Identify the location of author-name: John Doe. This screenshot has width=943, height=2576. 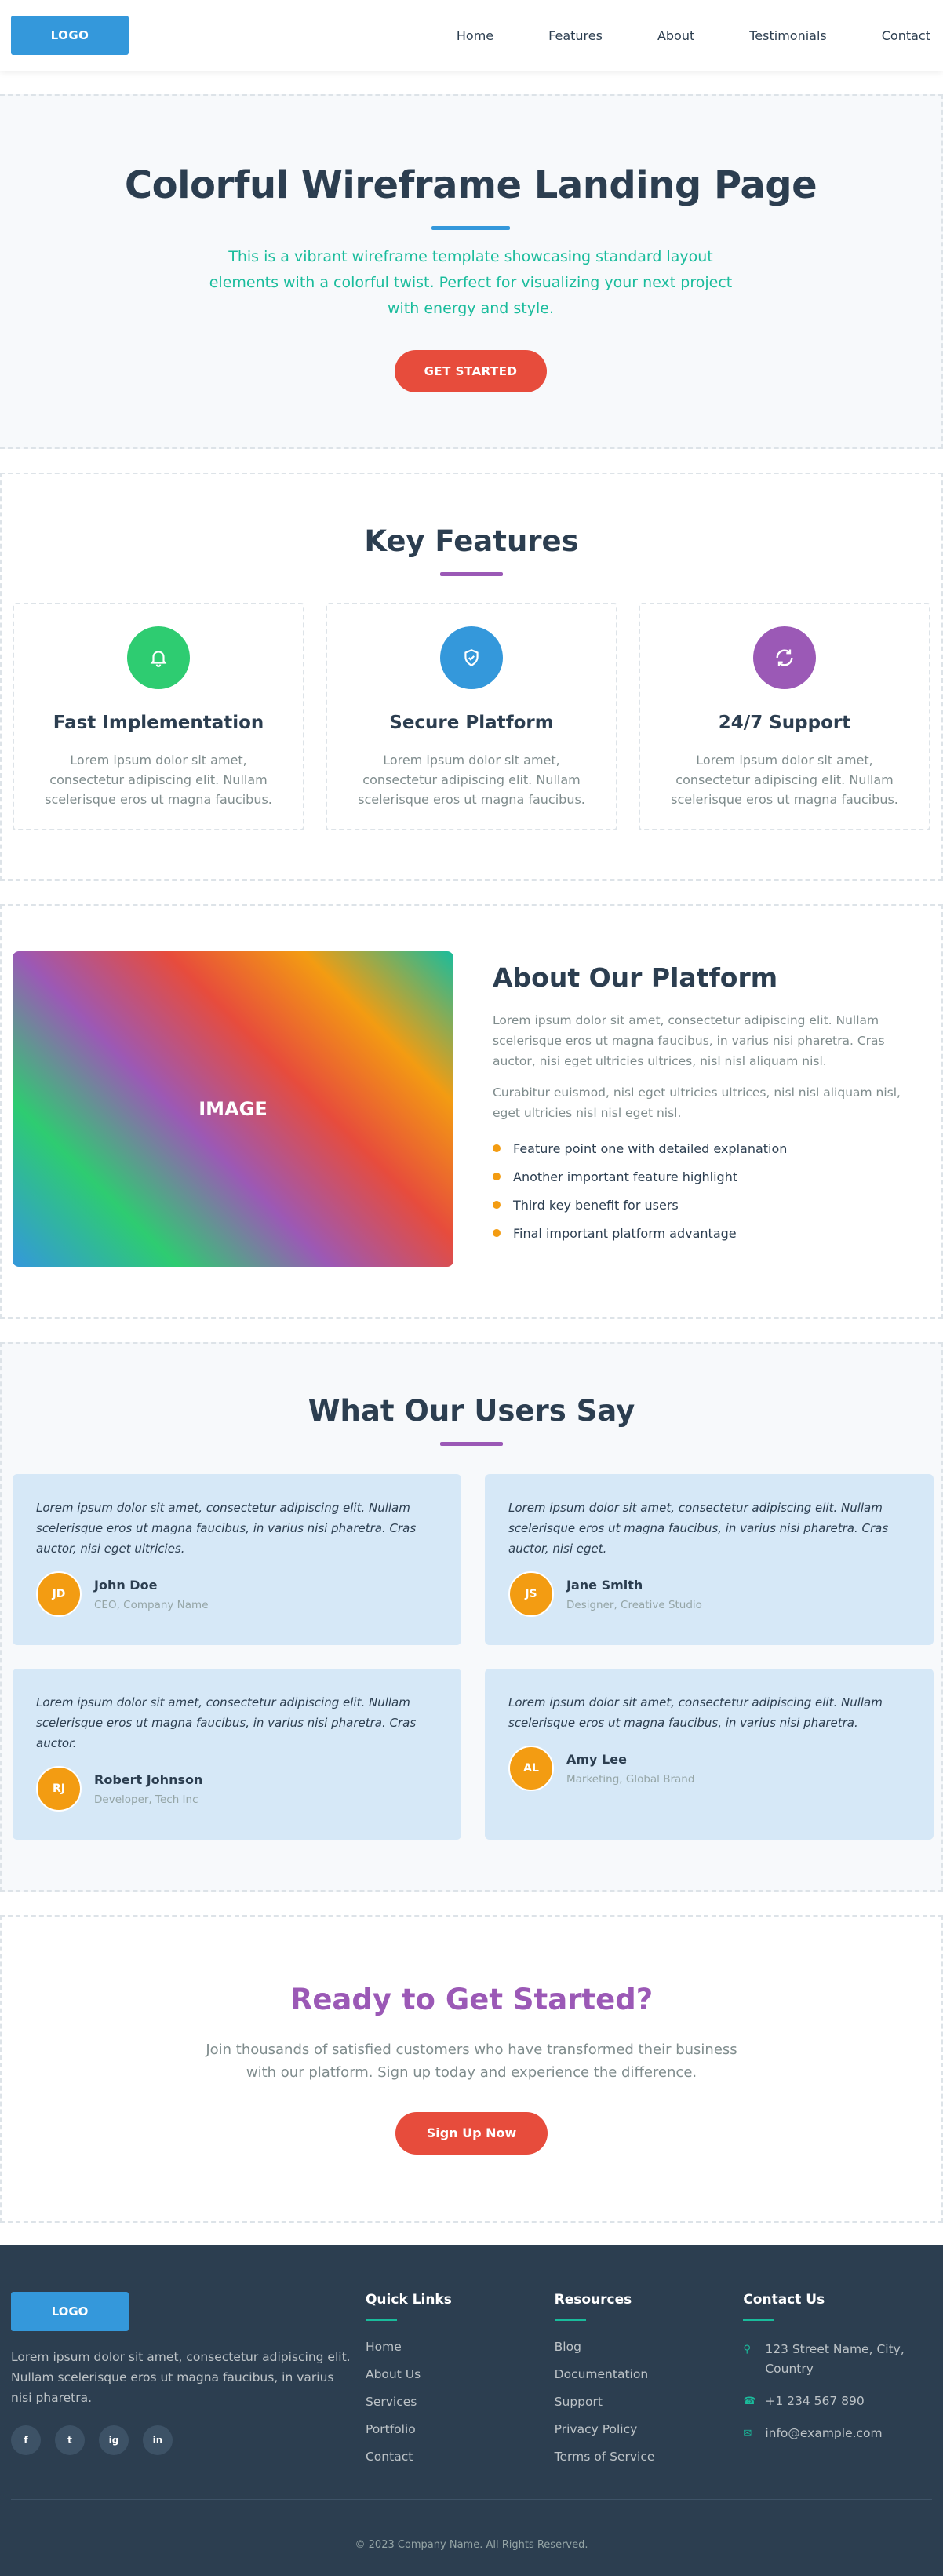
(126, 1585).